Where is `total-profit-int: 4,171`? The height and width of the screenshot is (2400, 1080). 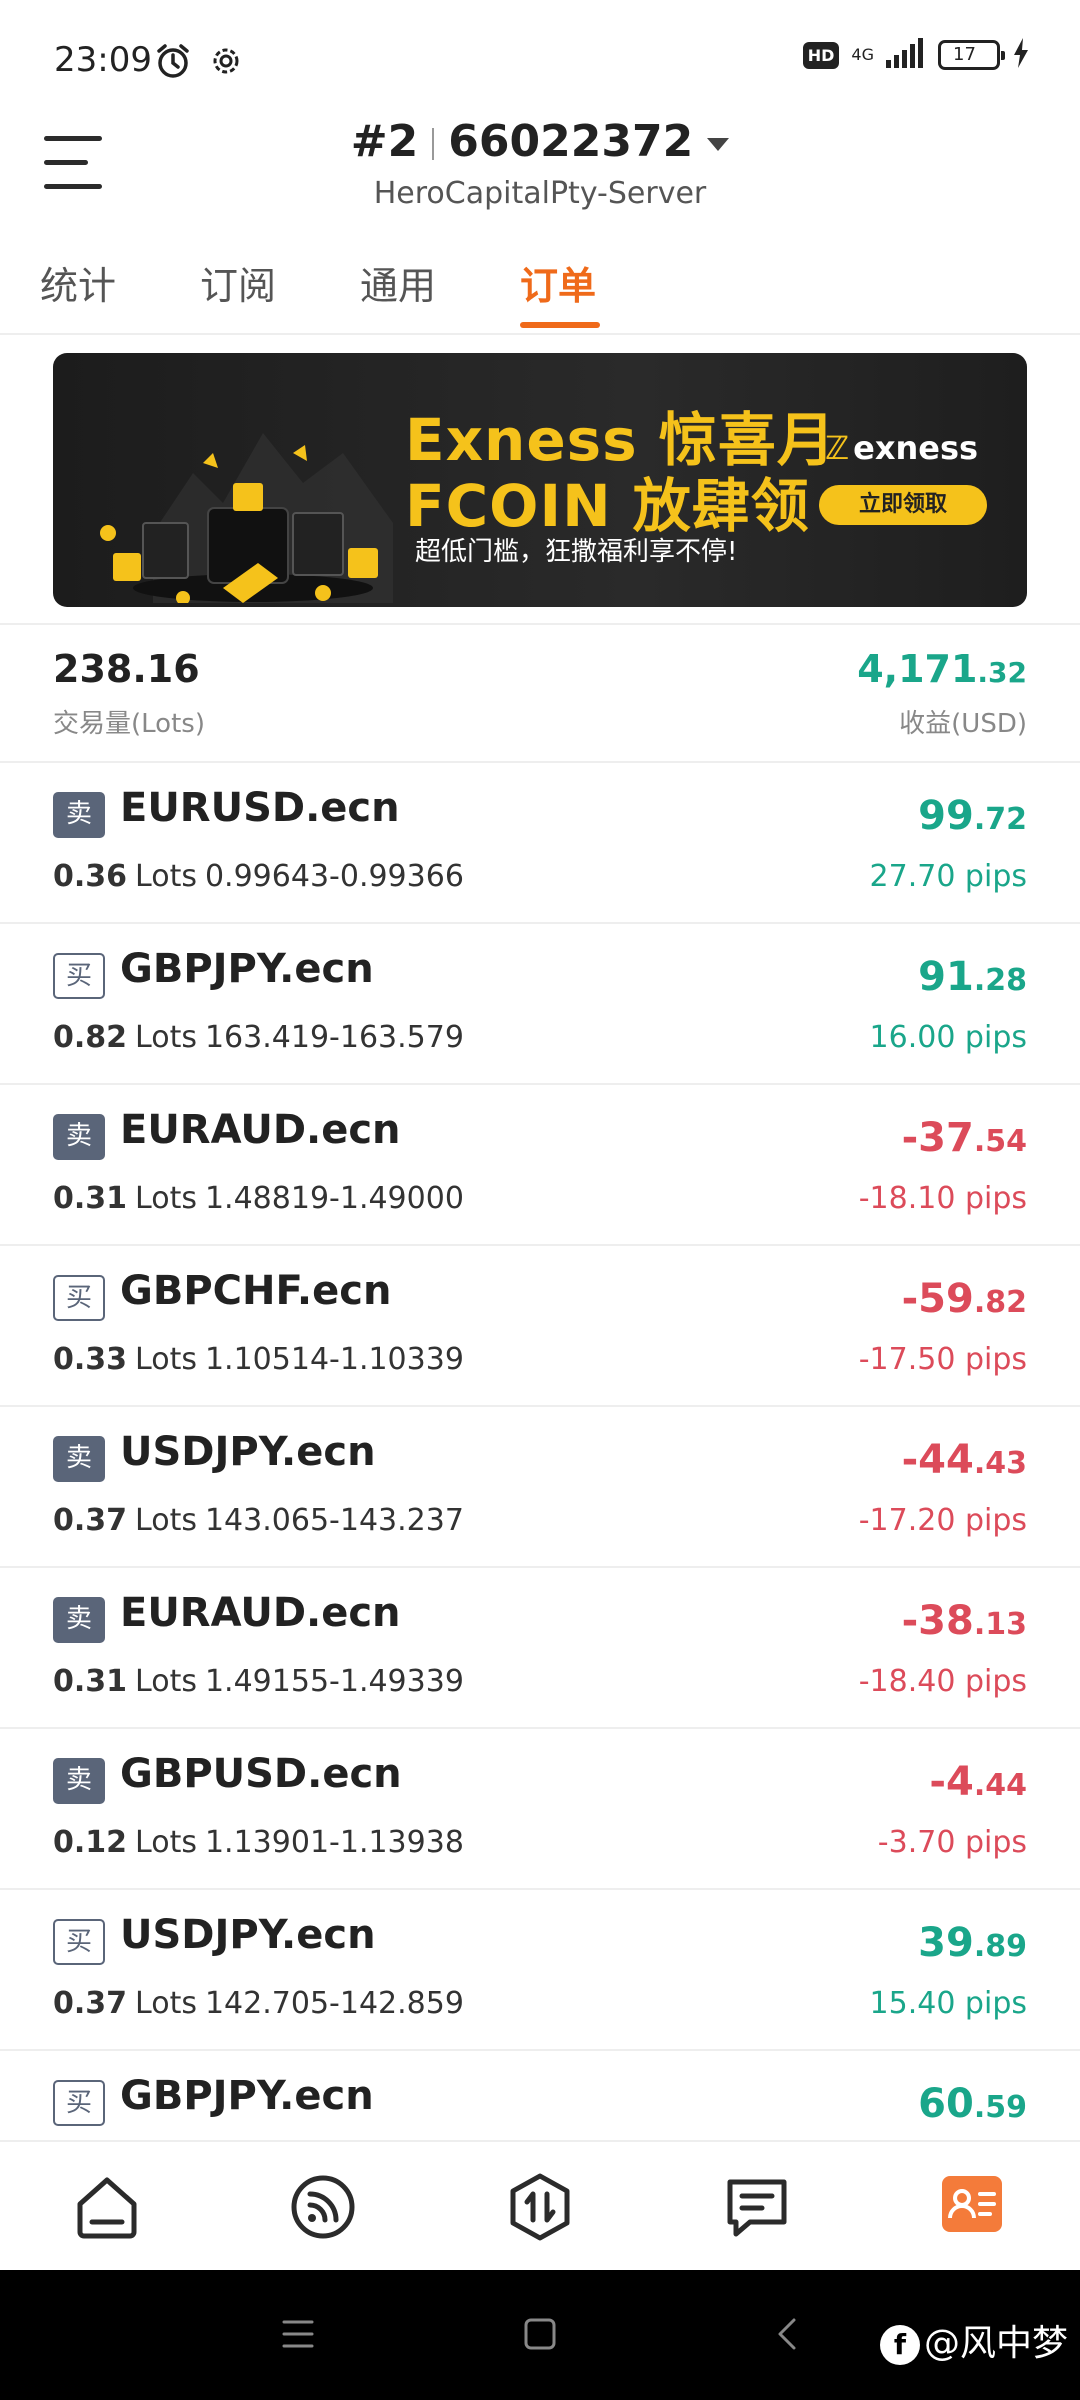
total-profit-int: 4,171 is located at coordinates (917, 669).